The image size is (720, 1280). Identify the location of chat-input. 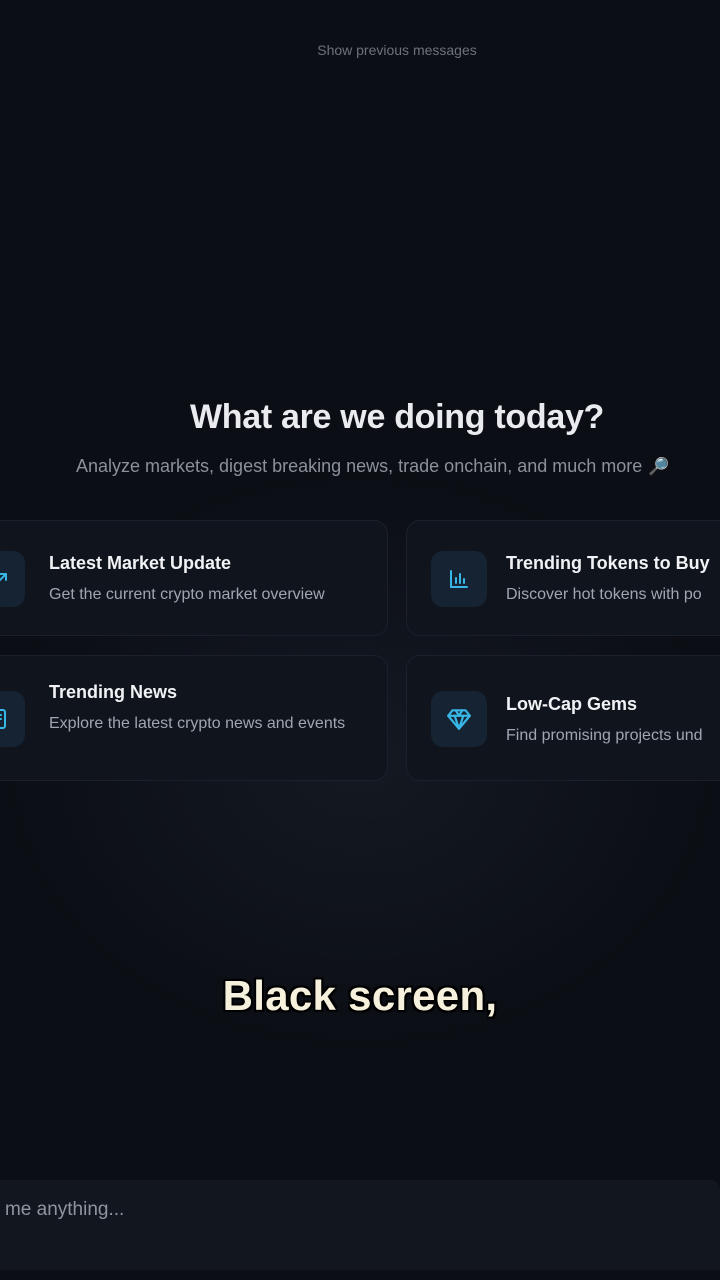
(354, 1210).